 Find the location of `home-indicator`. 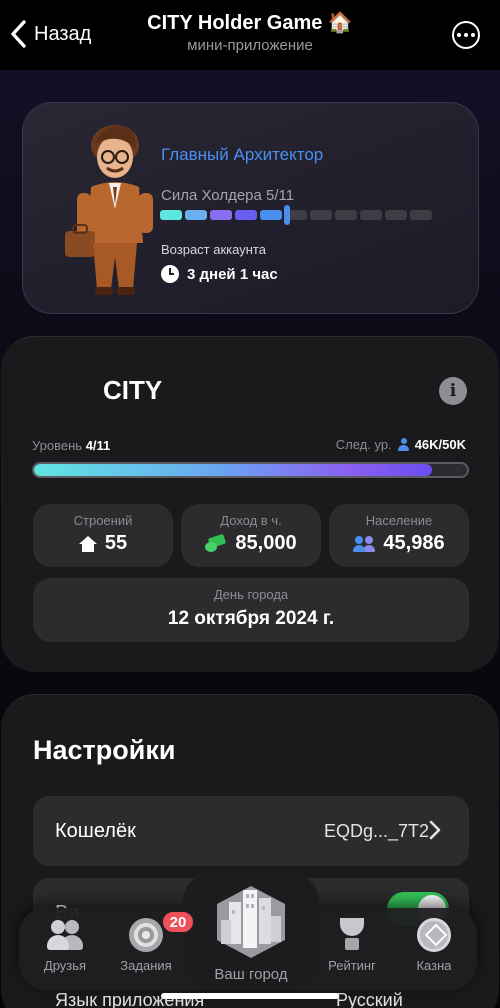

home-indicator is located at coordinates (250, 996).